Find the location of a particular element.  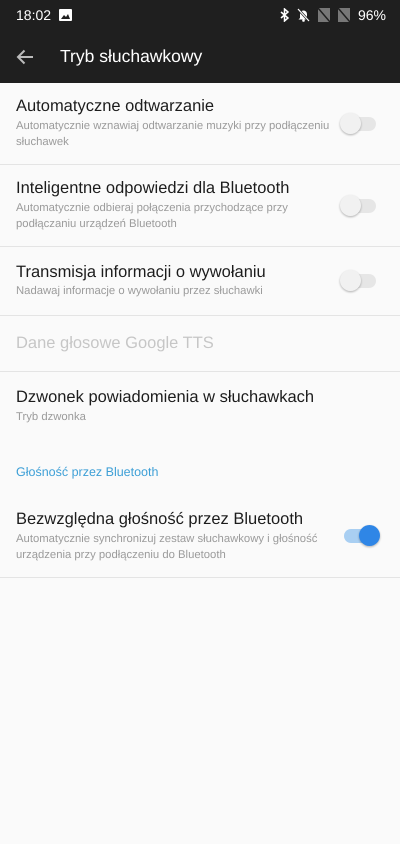

settings-row: Transmisja informacji o wywołaniu Nadawaj informacje o wywołaniu przez słuchawki is located at coordinates (200, 281).